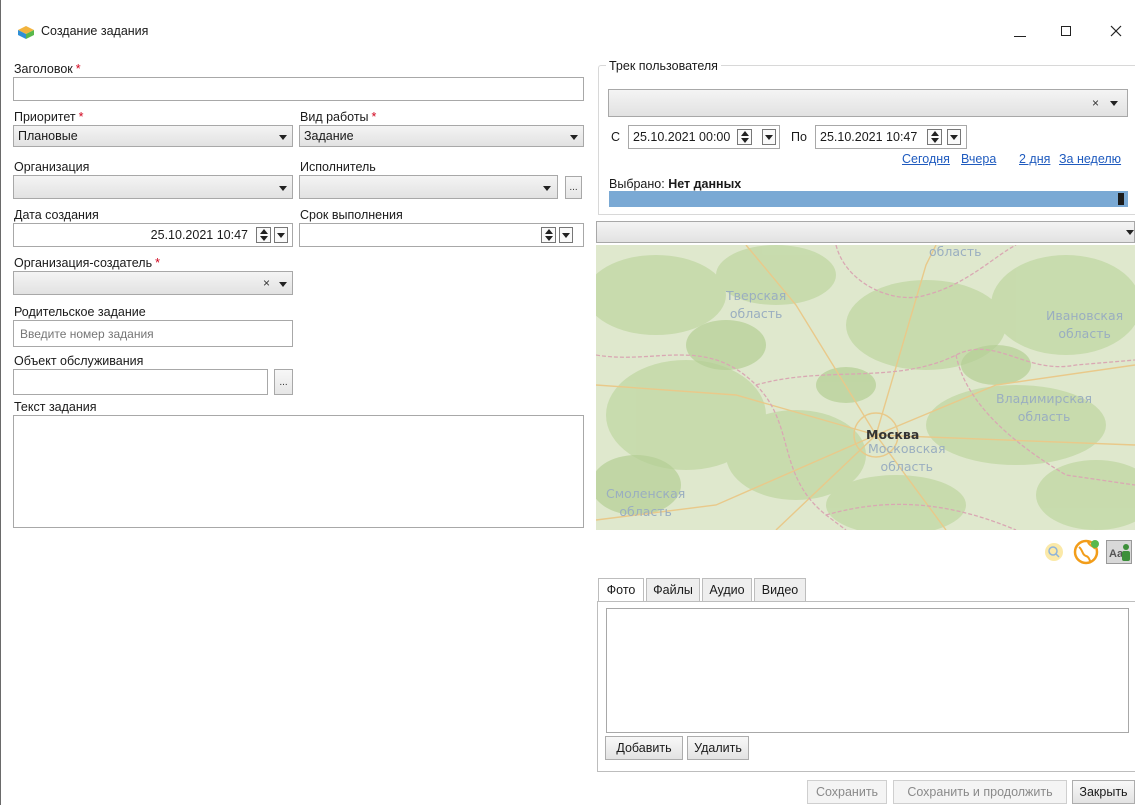 The image size is (1135, 805). What do you see at coordinates (980, 792) in the screenshot?
I see `save-and-continue-button: Сохранить и продолжить` at bounding box center [980, 792].